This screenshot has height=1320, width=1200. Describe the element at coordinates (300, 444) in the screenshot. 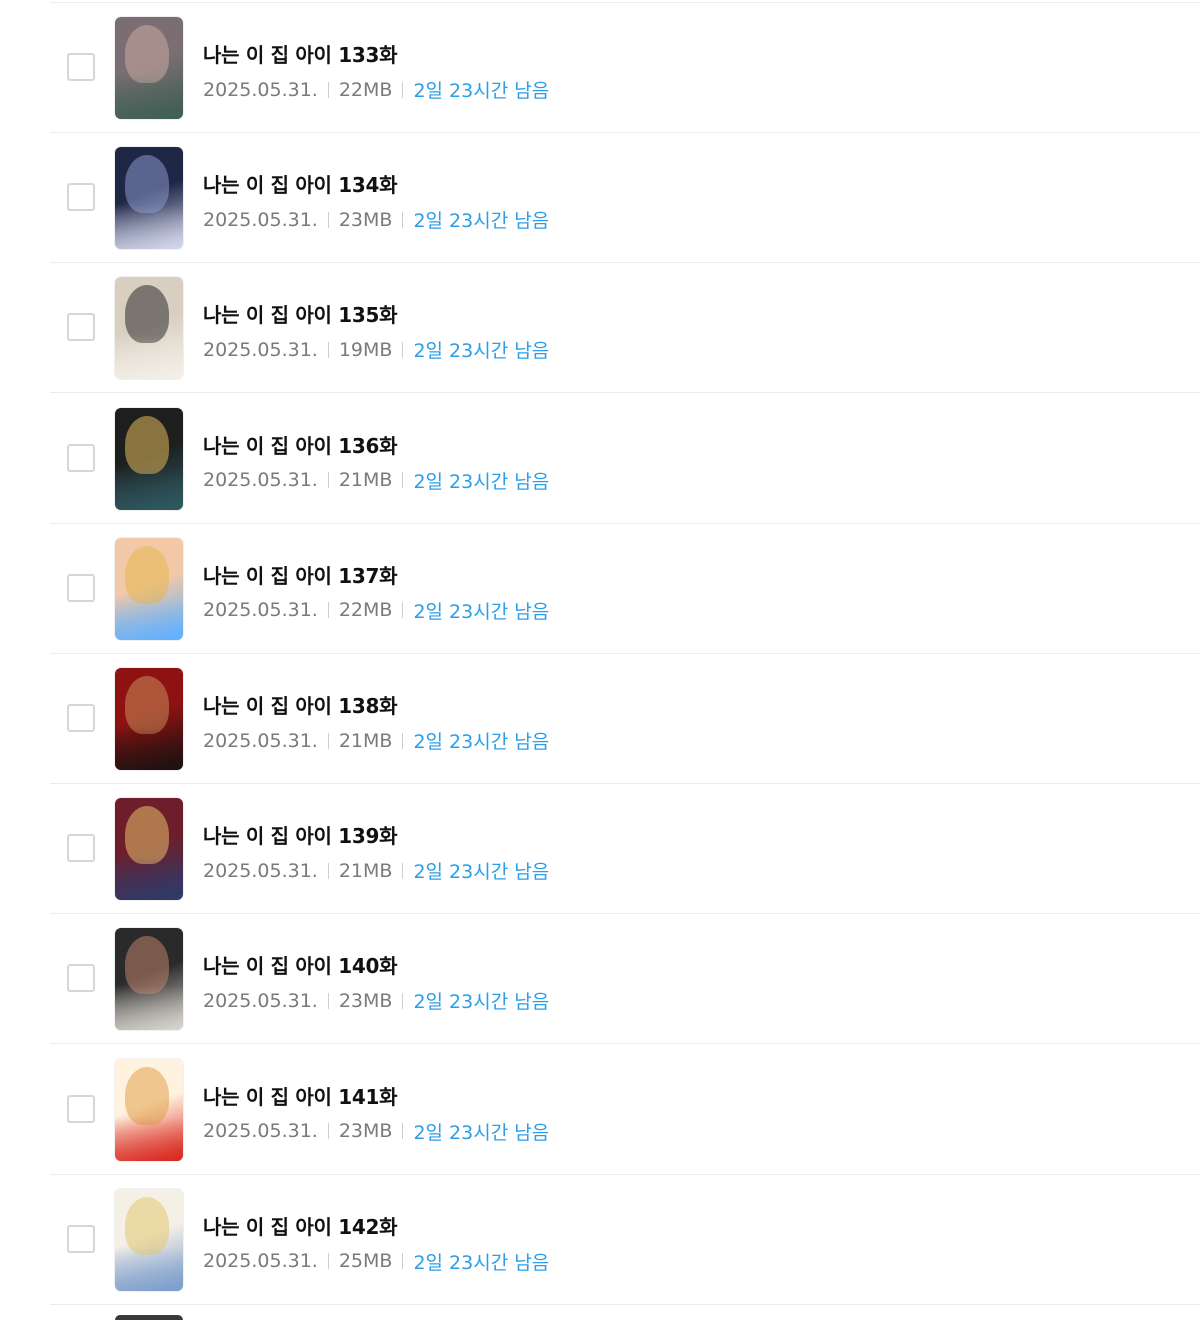

I see `episode-title: 나는 이 집 아이 136화` at that location.